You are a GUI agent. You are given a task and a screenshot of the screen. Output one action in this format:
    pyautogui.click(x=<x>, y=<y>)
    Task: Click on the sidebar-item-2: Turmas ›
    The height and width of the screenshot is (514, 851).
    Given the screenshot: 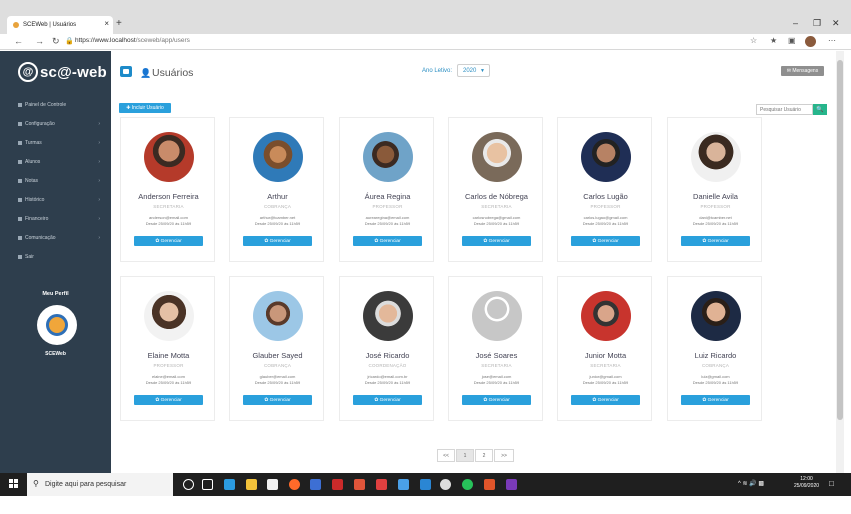 What is the action you would take?
    pyautogui.click(x=60, y=143)
    